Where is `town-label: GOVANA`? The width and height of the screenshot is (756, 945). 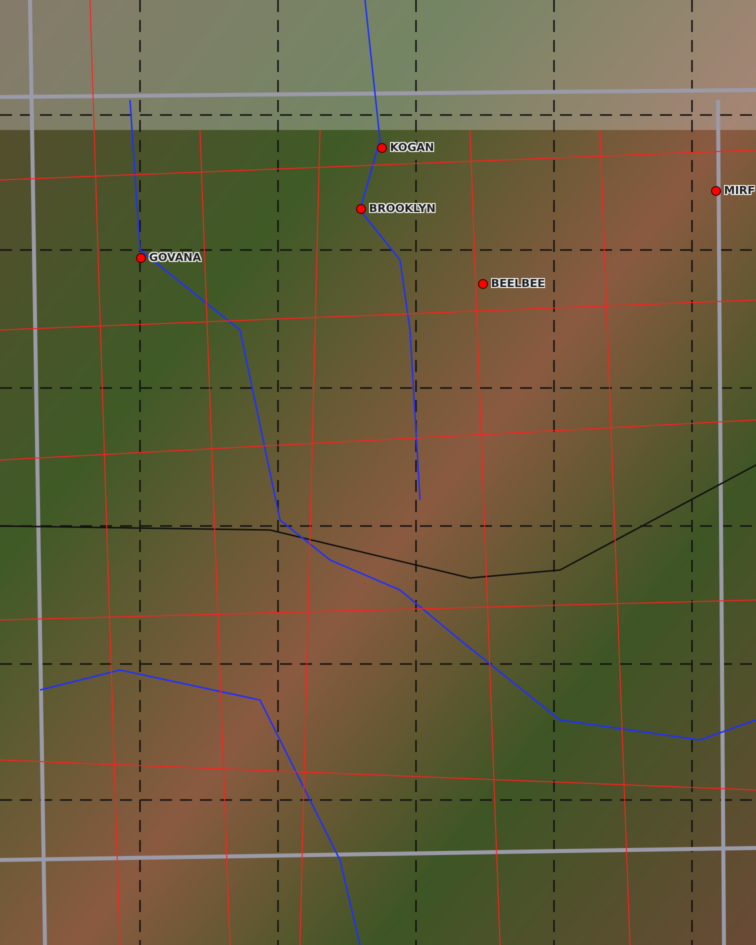 town-label: GOVANA is located at coordinates (175, 257).